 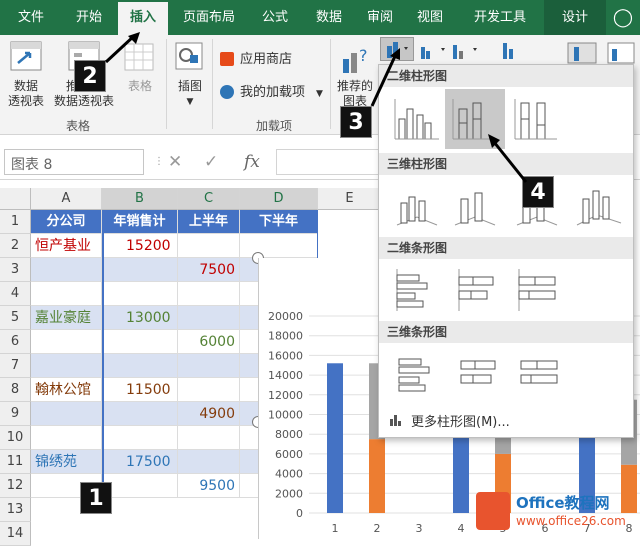 I want to click on column-header: B, so click(x=140, y=199).